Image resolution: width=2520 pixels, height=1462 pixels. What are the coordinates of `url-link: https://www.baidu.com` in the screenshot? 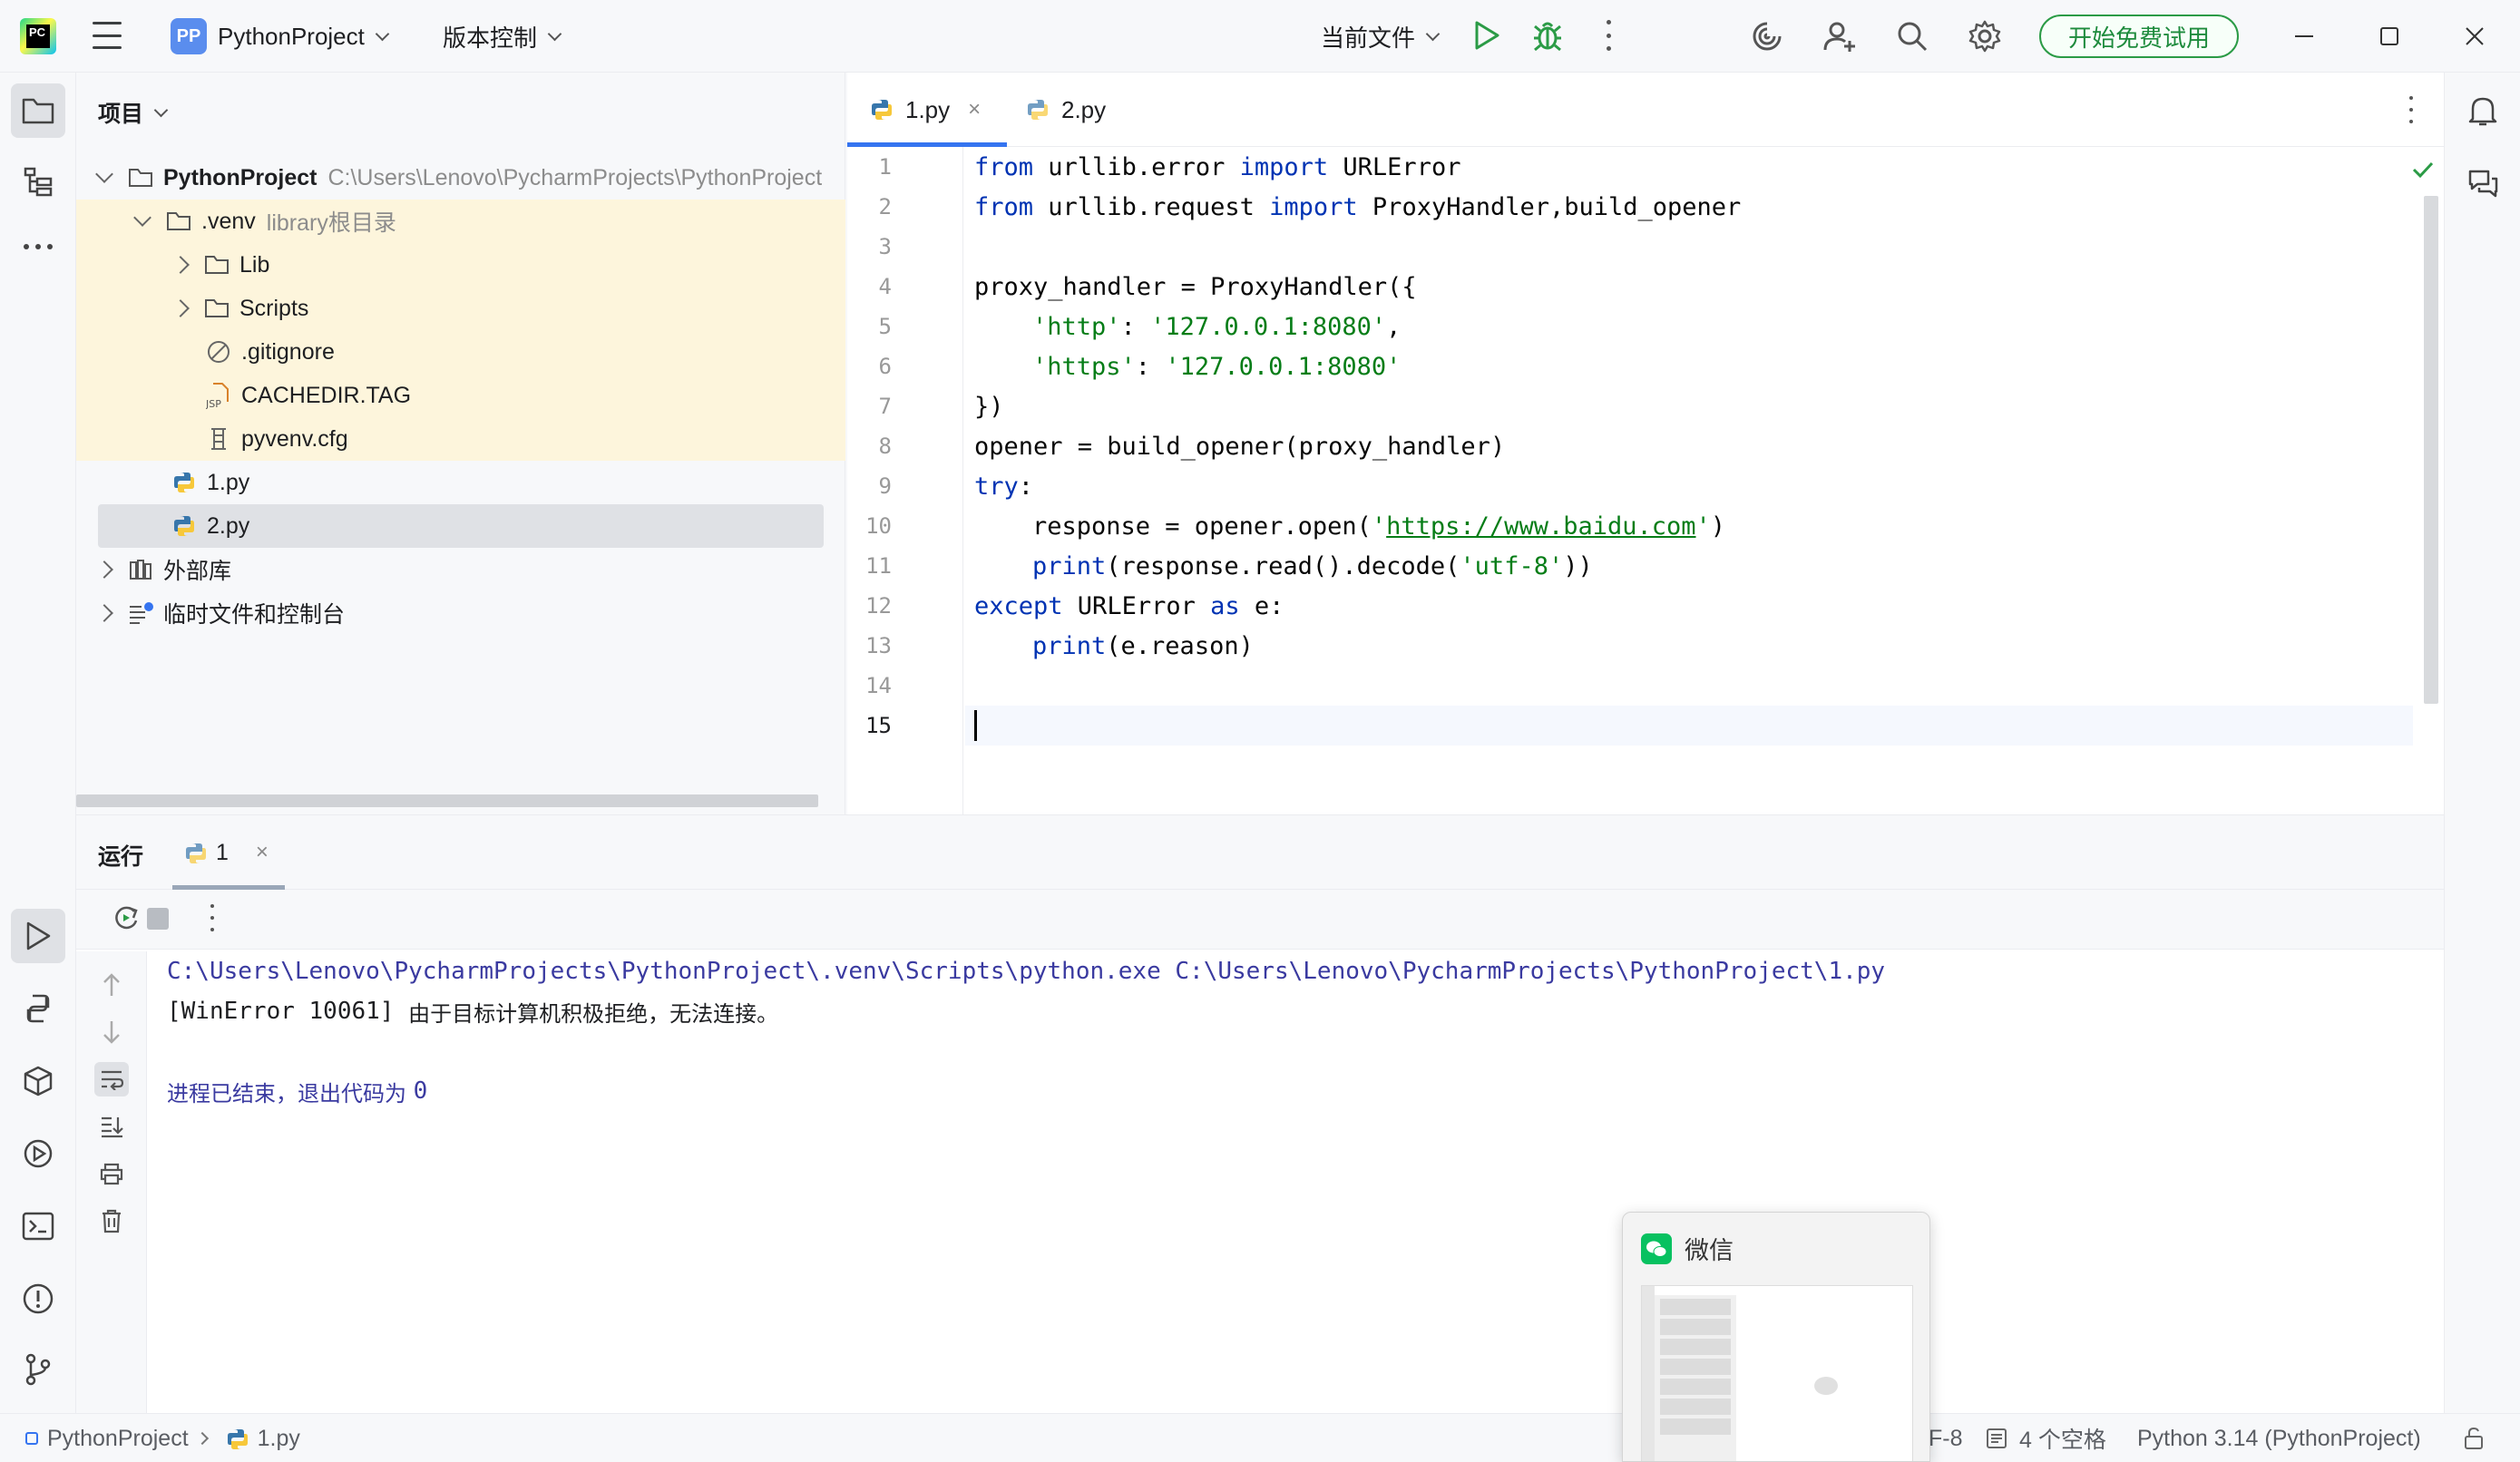 It's located at (1540, 526).